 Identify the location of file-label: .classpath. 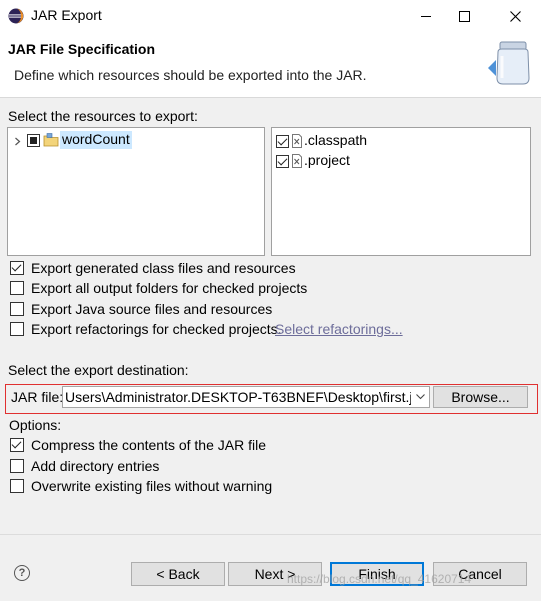
(336, 140).